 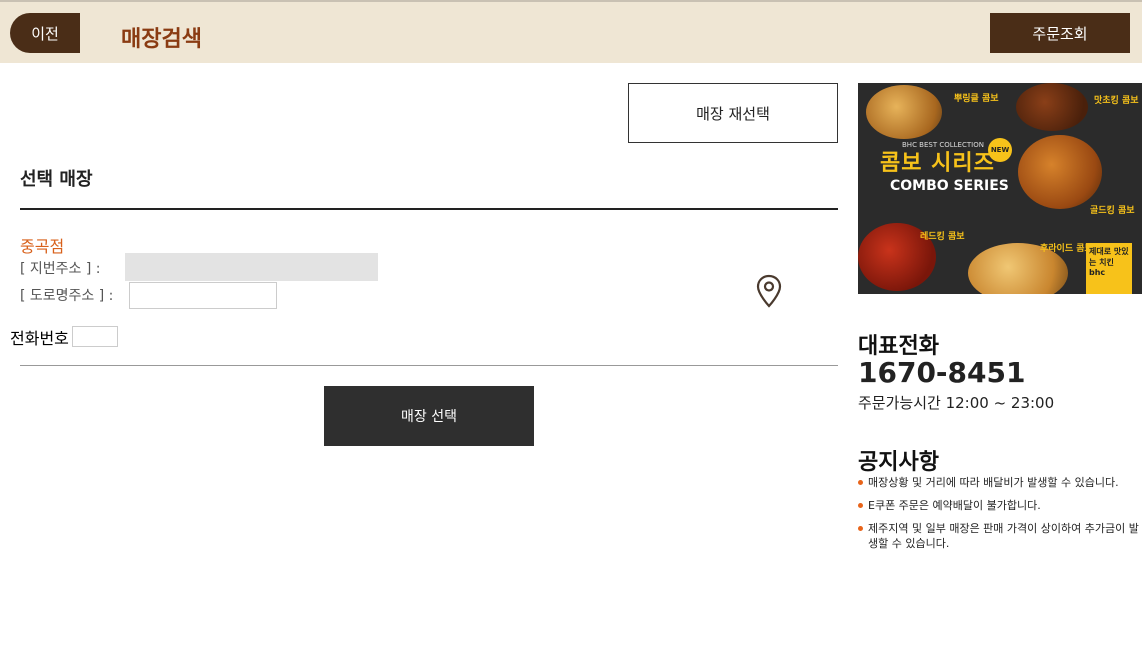 I want to click on store-info-divider, so click(x=429, y=365).